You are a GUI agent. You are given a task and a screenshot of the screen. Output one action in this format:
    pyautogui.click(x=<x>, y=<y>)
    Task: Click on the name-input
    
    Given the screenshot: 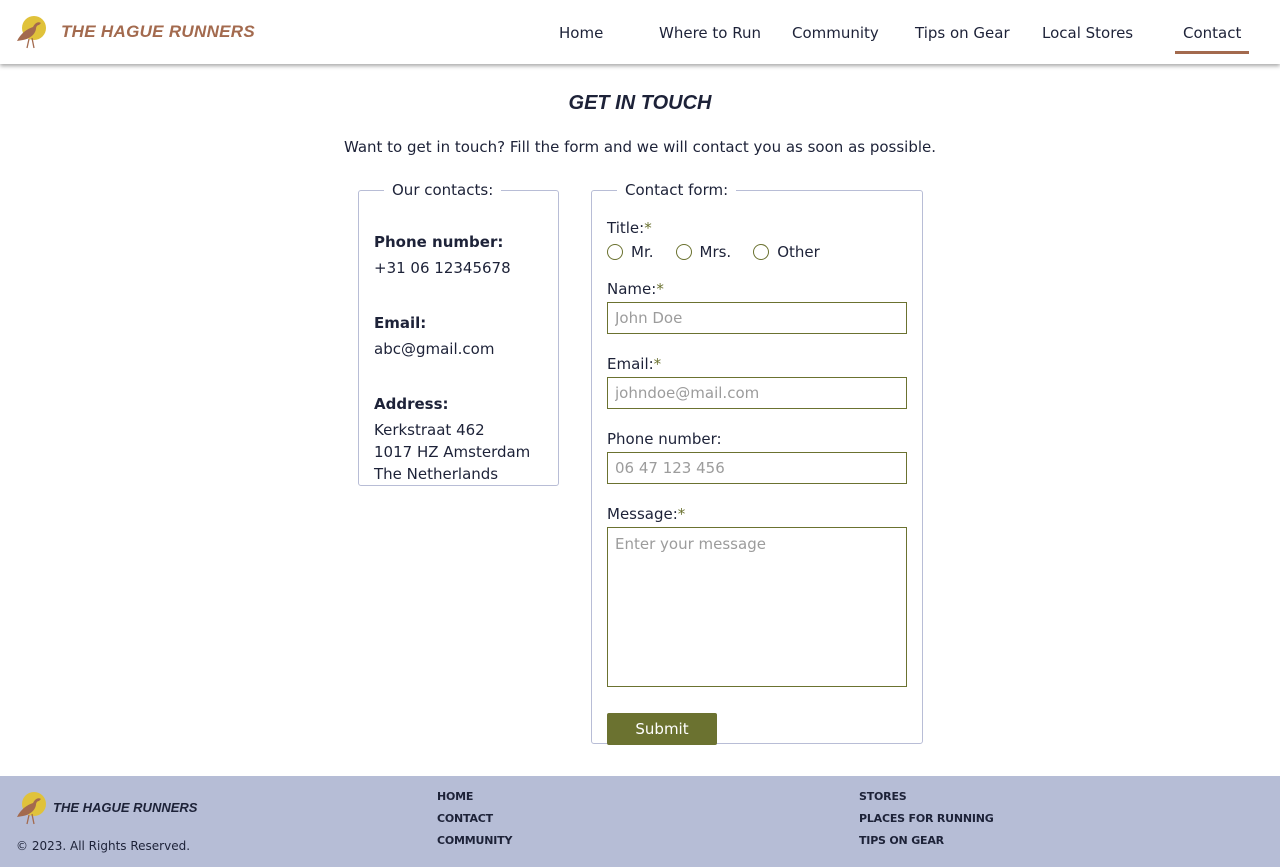 What is the action you would take?
    pyautogui.click(x=757, y=318)
    